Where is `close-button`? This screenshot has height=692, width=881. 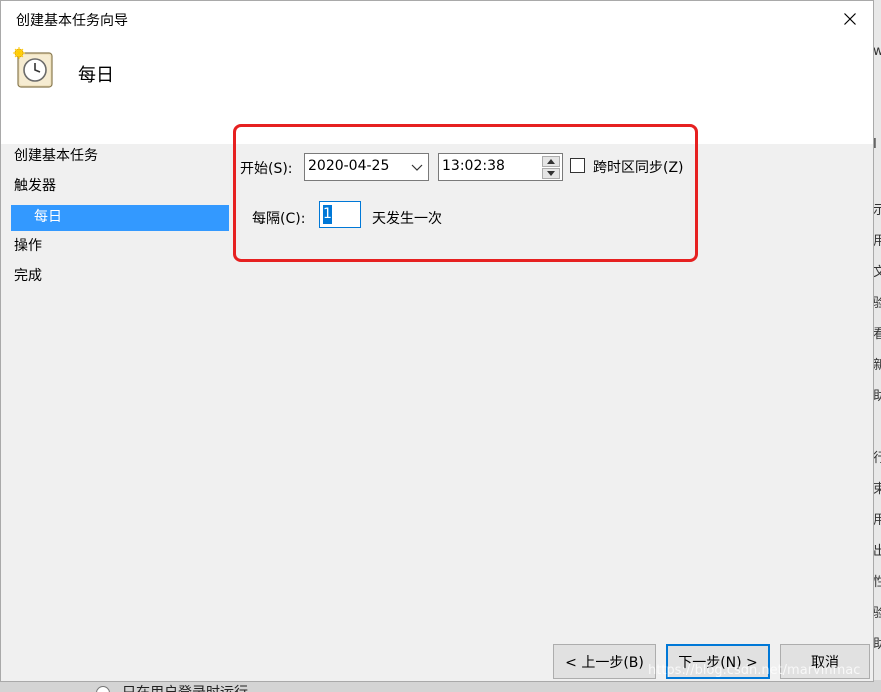 close-button is located at coordinates (850, 19).